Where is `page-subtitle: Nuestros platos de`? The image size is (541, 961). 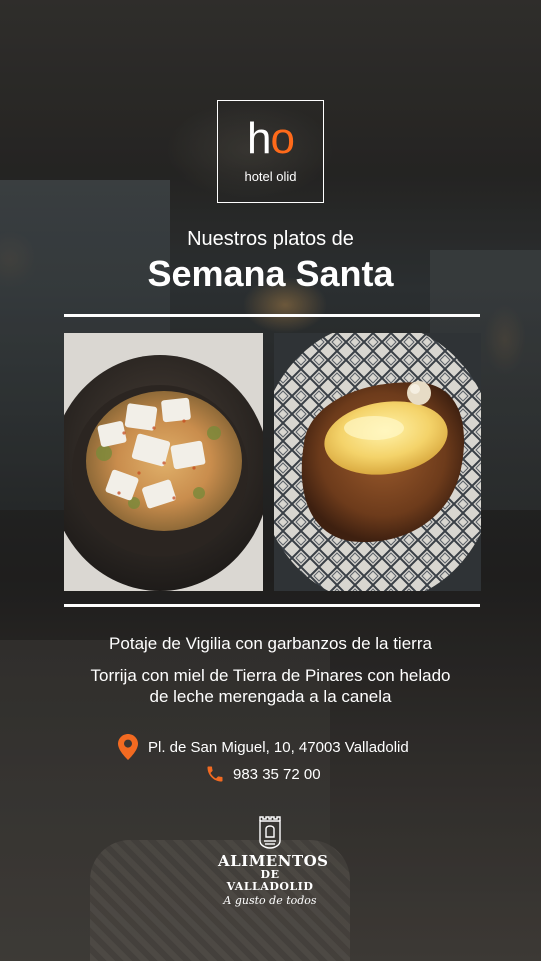
page-subtitle: Nuestros platos de is located at coordinates (270, 239).